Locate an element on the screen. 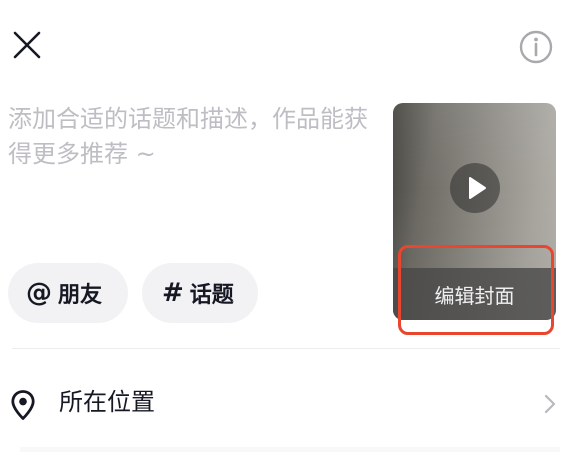 The width and height of the screenshot is (572, 452). info-icon is located at coordinates (536, 47).